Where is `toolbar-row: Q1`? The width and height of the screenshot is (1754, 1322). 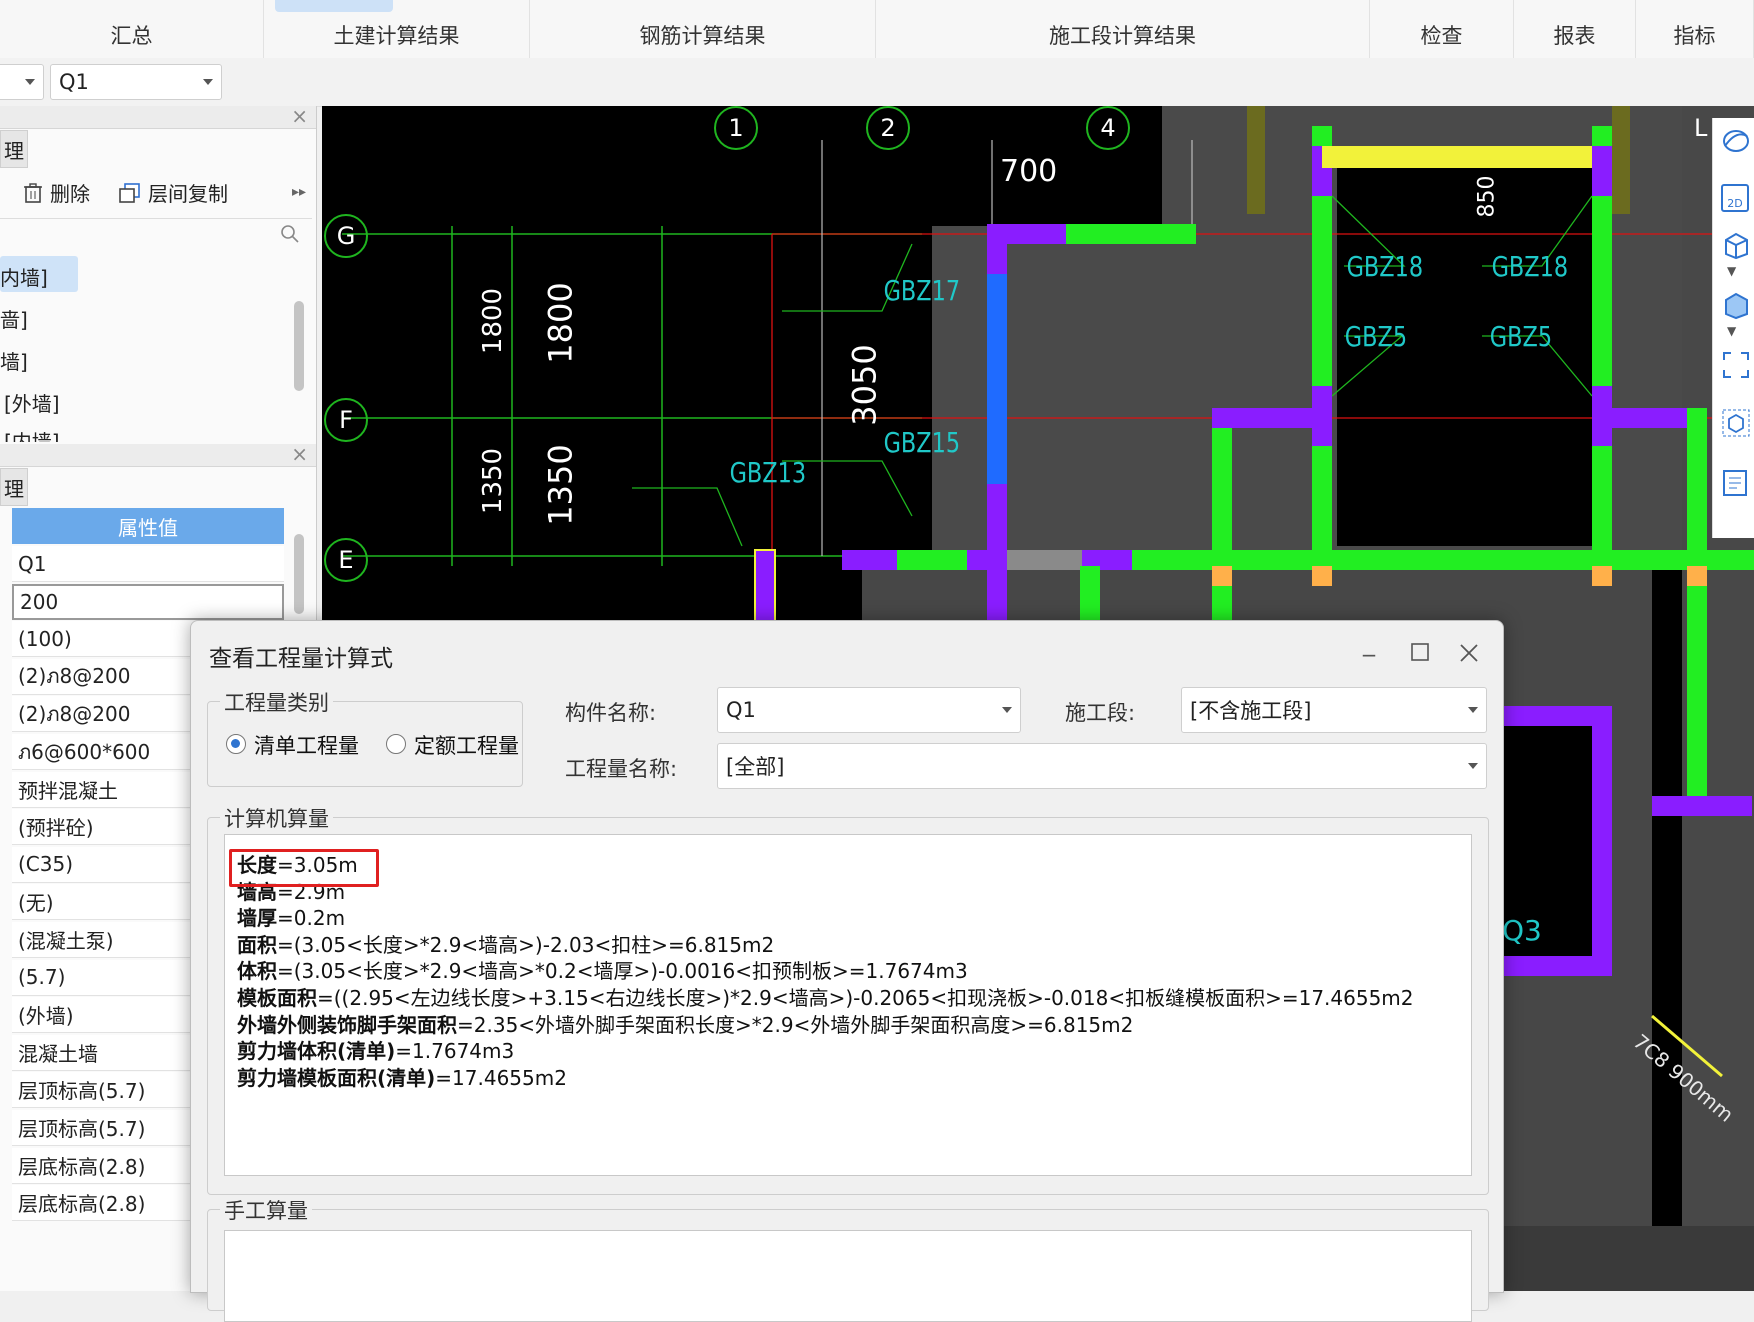
toolbar-row: Q1 is located at coordinates (877, 82).